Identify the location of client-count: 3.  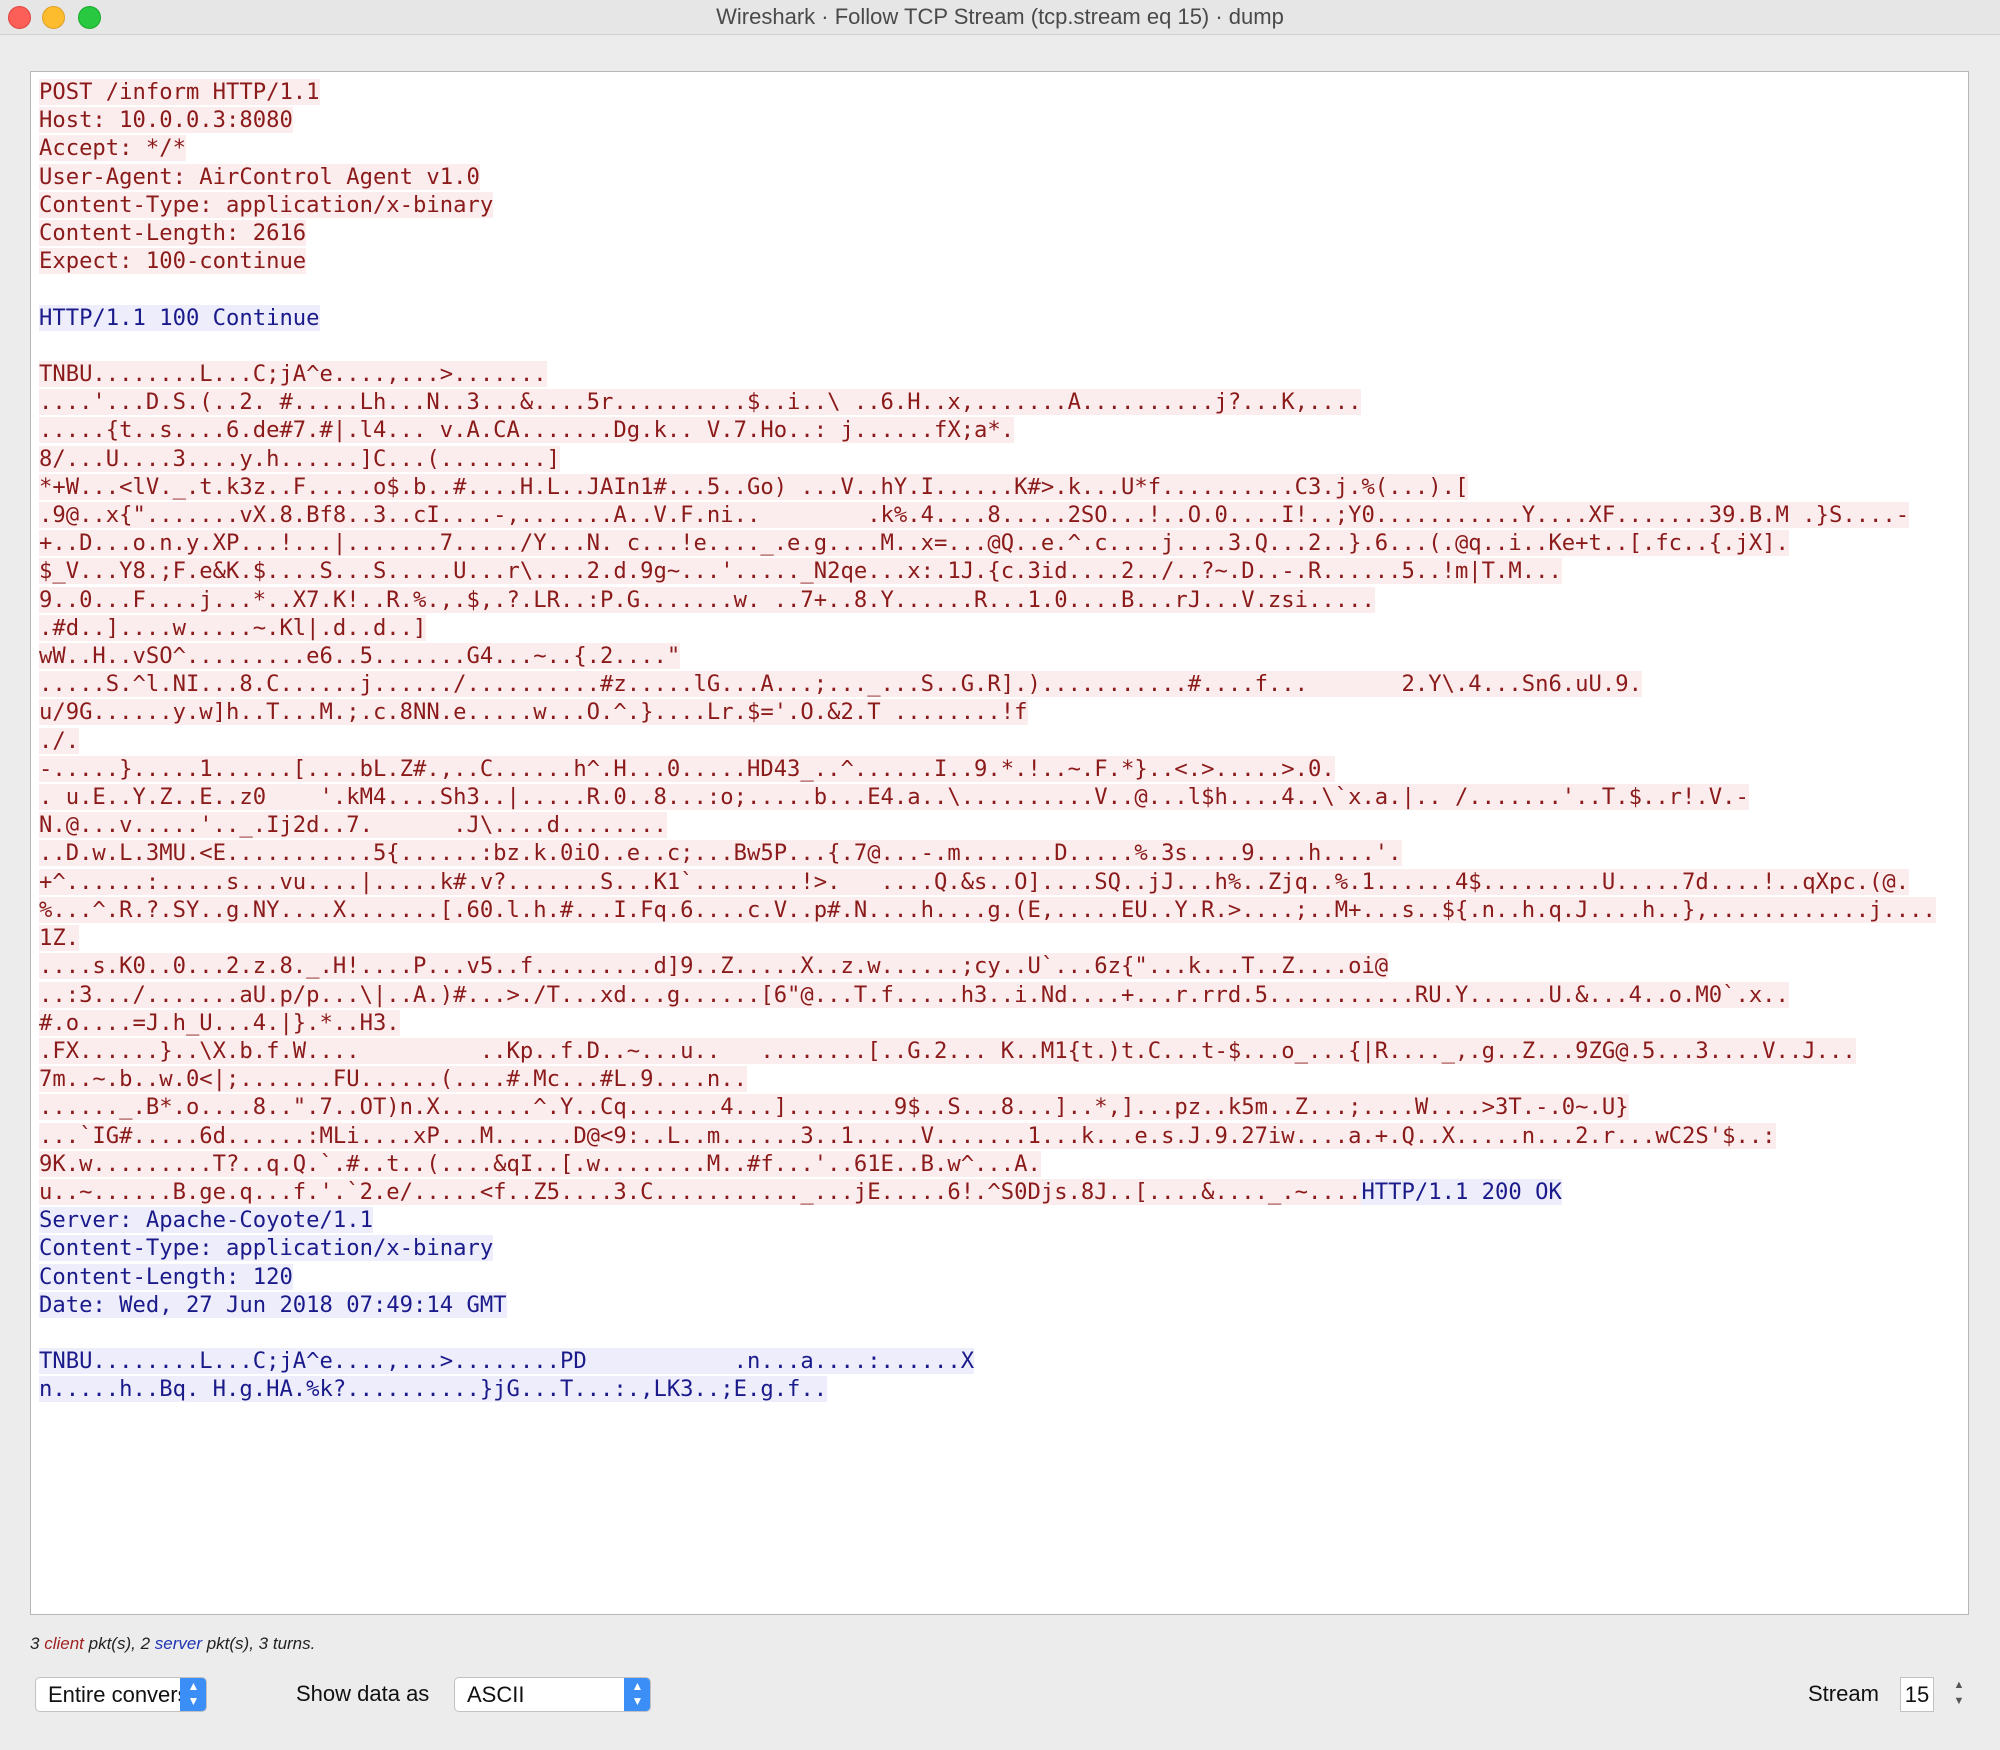
(35, 1643).